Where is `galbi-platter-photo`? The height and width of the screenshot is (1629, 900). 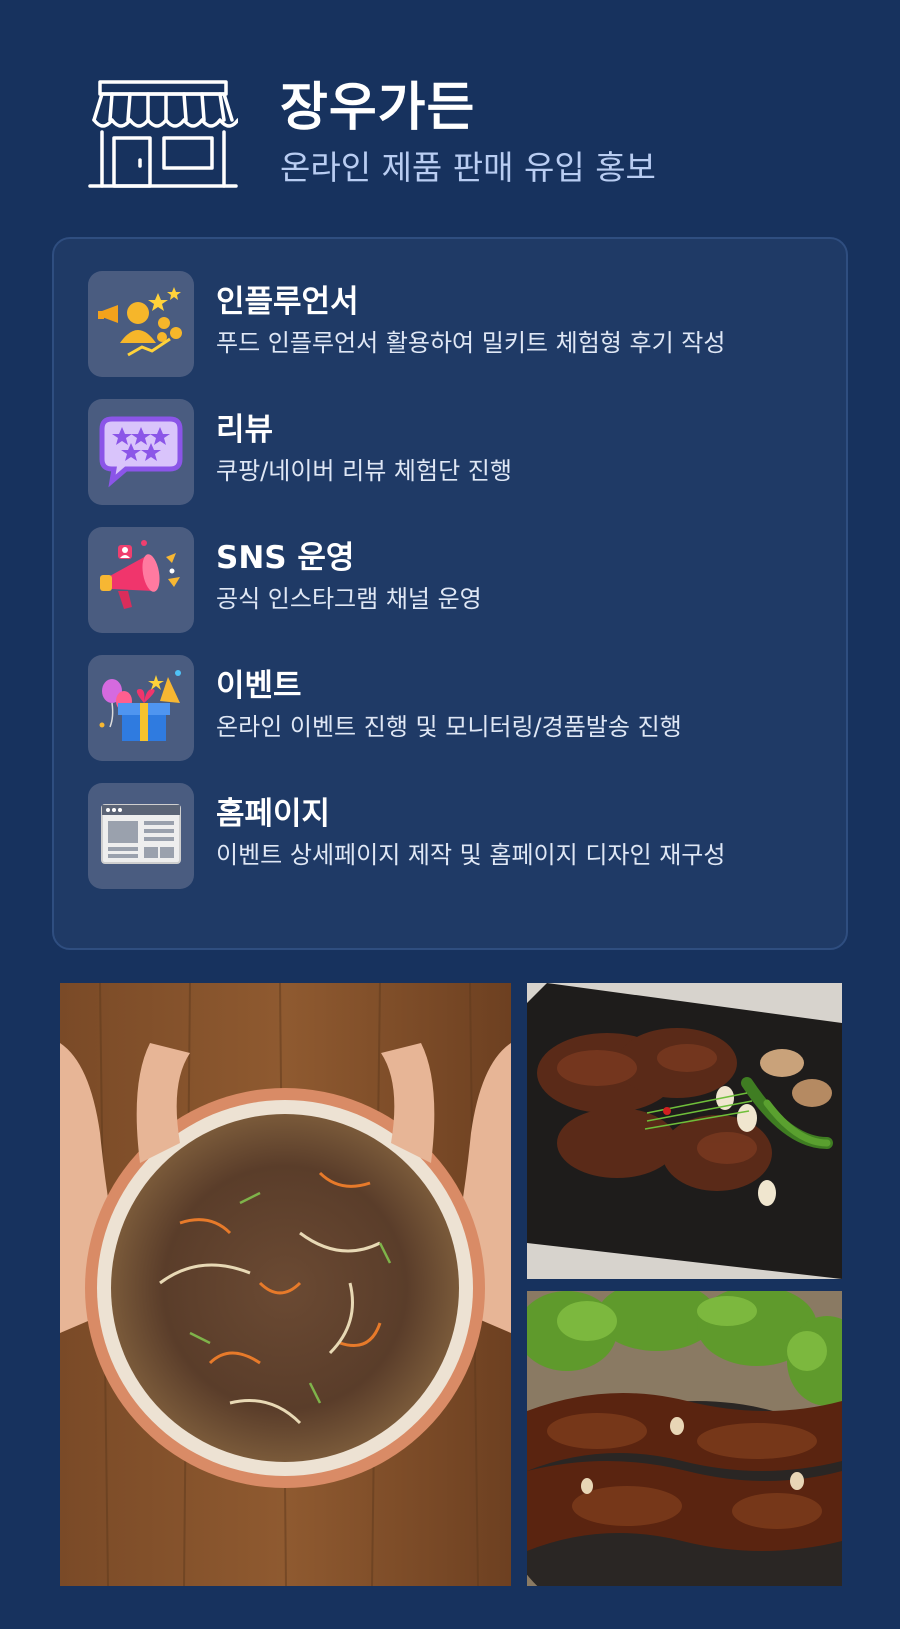 galbi-platter-photo is located at coordinates (684, 1131).